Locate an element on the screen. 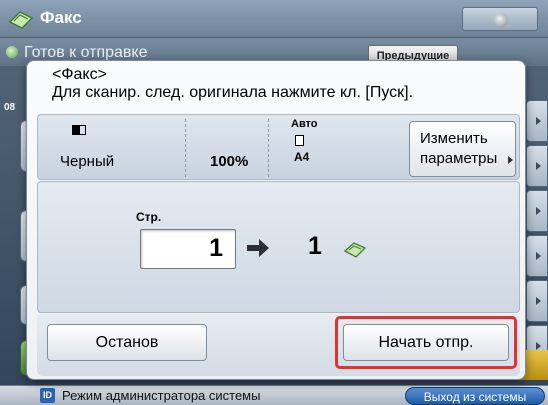 The width and height of the screenshot is (548, 405). globe-icon is located at coordinates (501, 20).